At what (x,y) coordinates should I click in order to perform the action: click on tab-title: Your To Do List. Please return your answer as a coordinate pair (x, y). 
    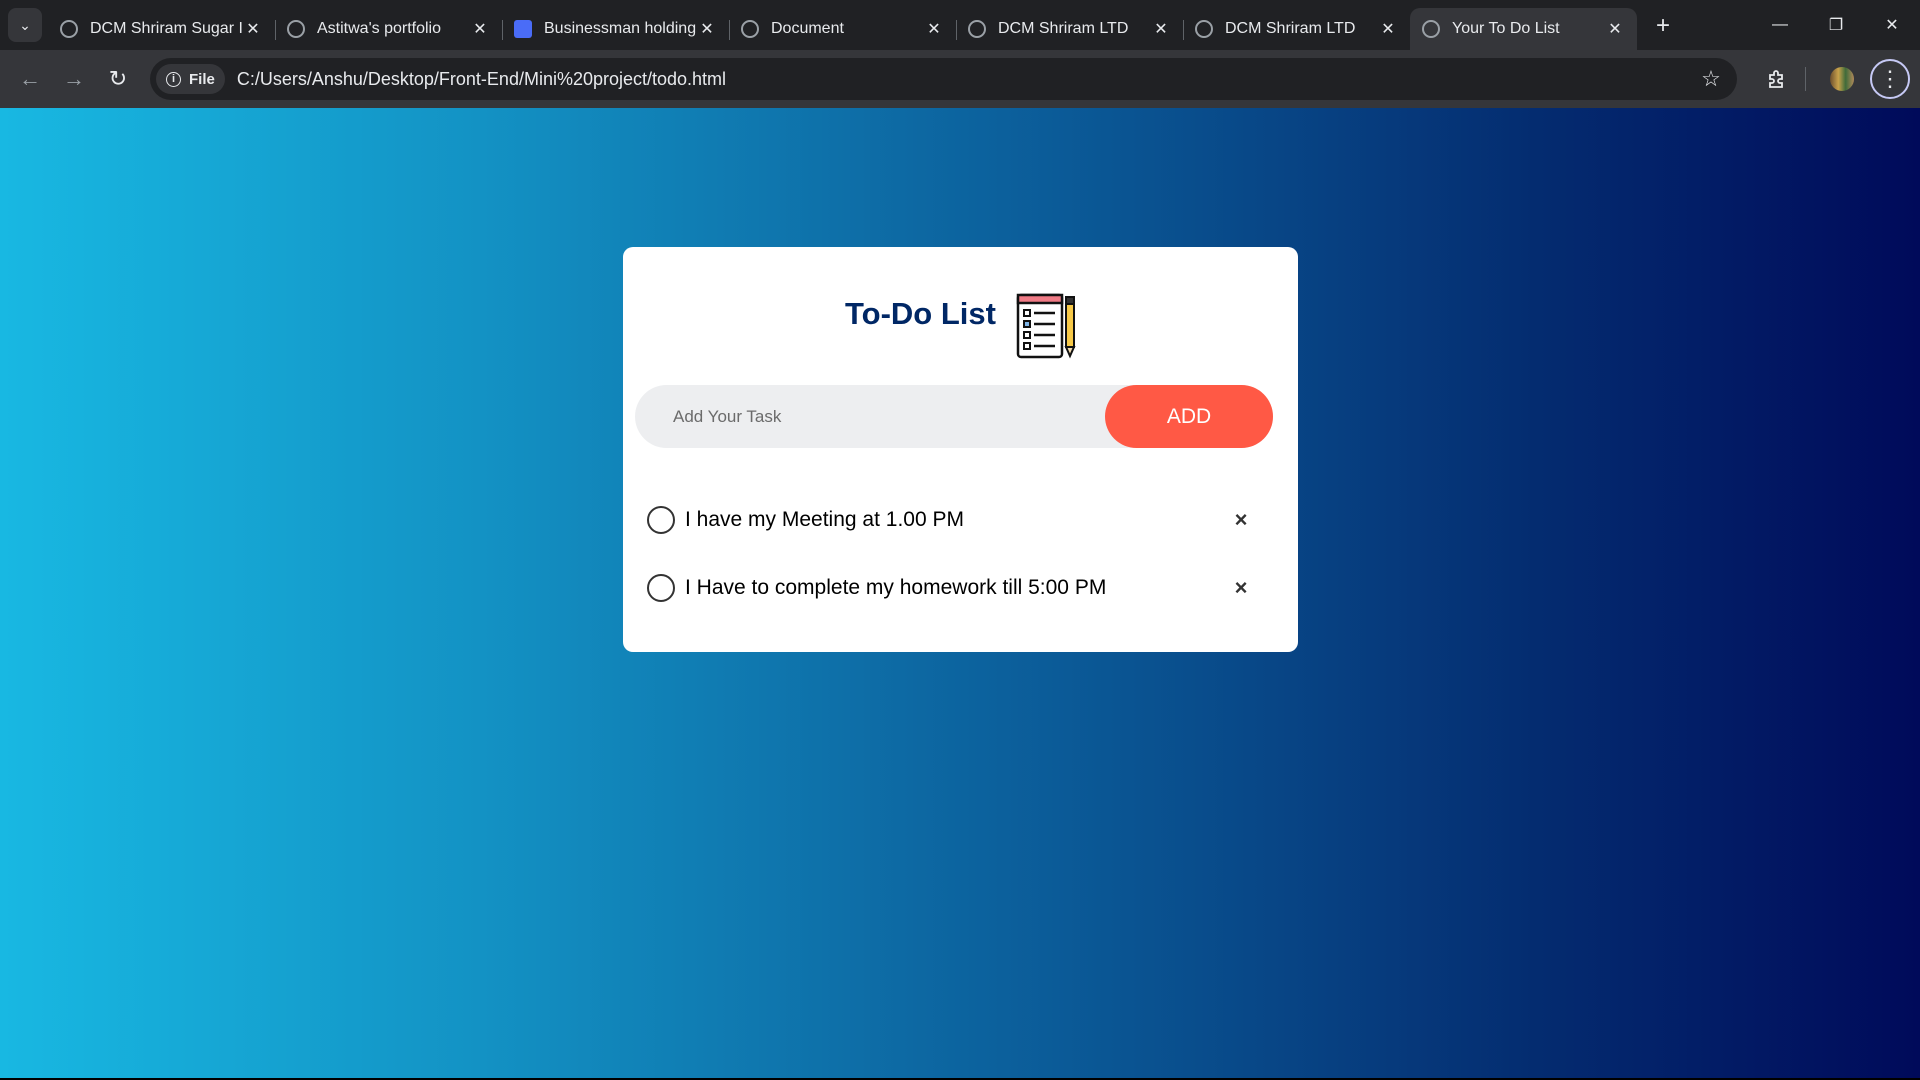
    Looking at the image, I should click on (1506, 28).